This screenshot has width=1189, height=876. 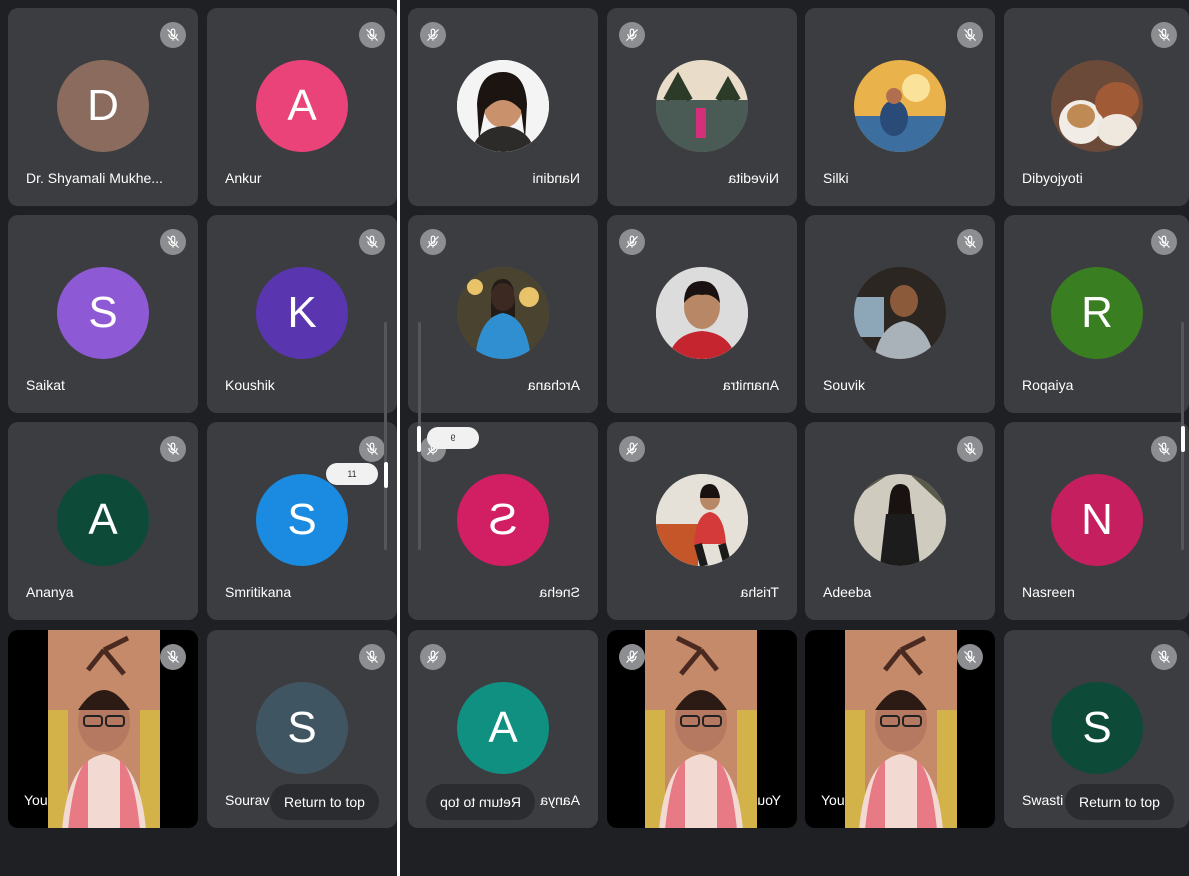 What do you see at coordinates (556, 178) in the screenshot?
I see `participant-name: Nandini` at bounding box center [556, 178].